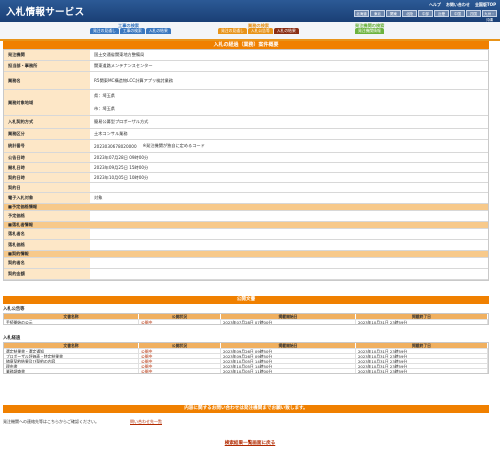  I want to click on section-header: ■予定価格情報, so click(246, 207).